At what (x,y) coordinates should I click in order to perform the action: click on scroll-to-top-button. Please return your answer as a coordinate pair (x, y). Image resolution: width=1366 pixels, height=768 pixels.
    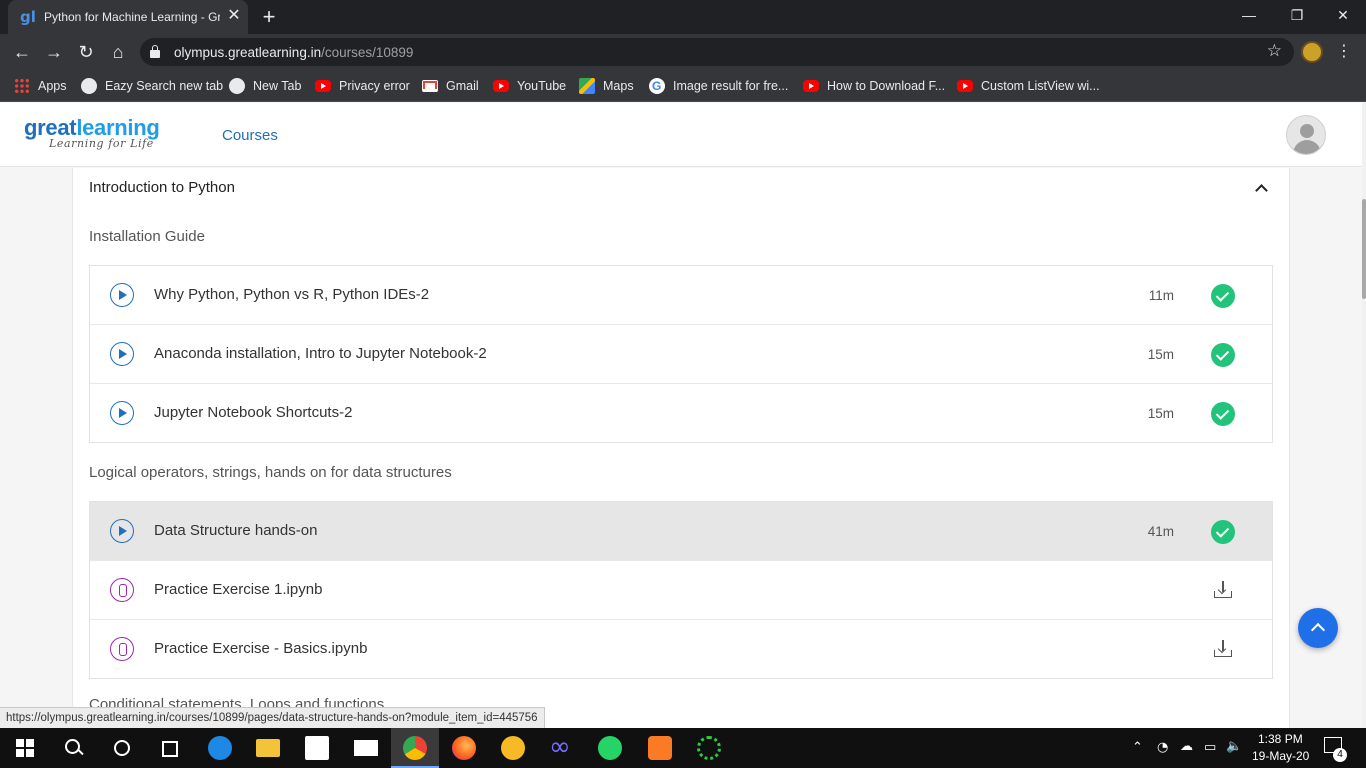
    Looking at the image, I should click on (1318, 628).